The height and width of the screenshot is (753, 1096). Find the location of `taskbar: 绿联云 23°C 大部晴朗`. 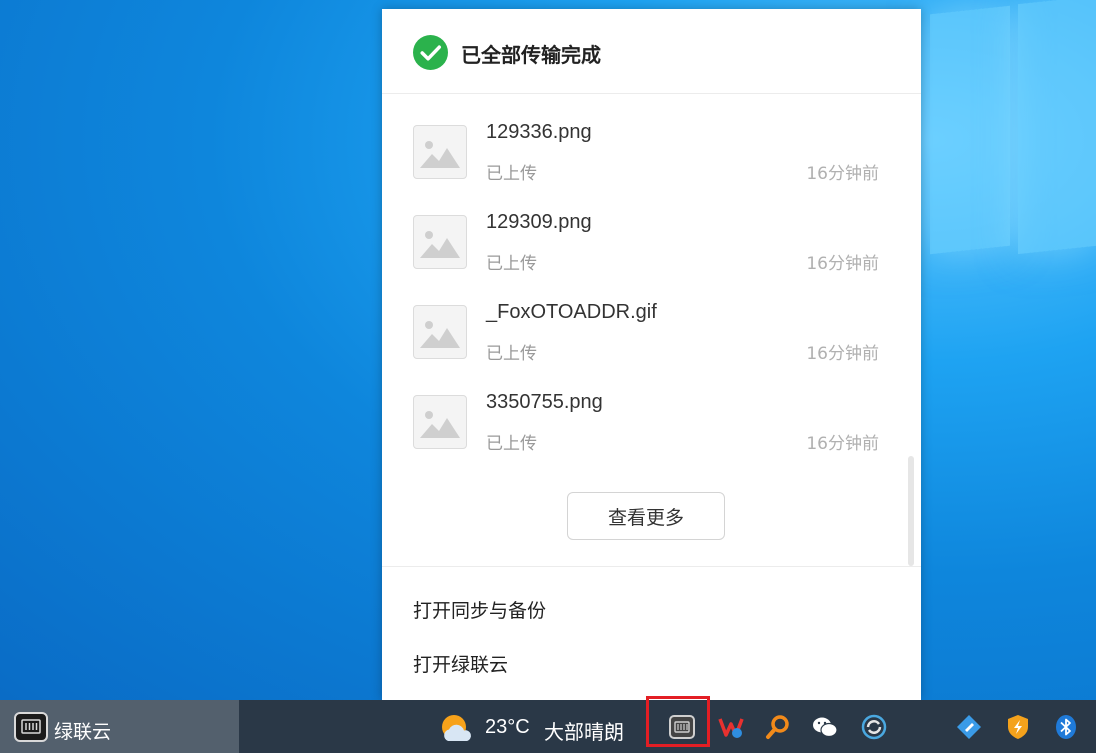

taskbar: 绿联云 23°C 大部晴朗 is located at coordinates (548, 724).